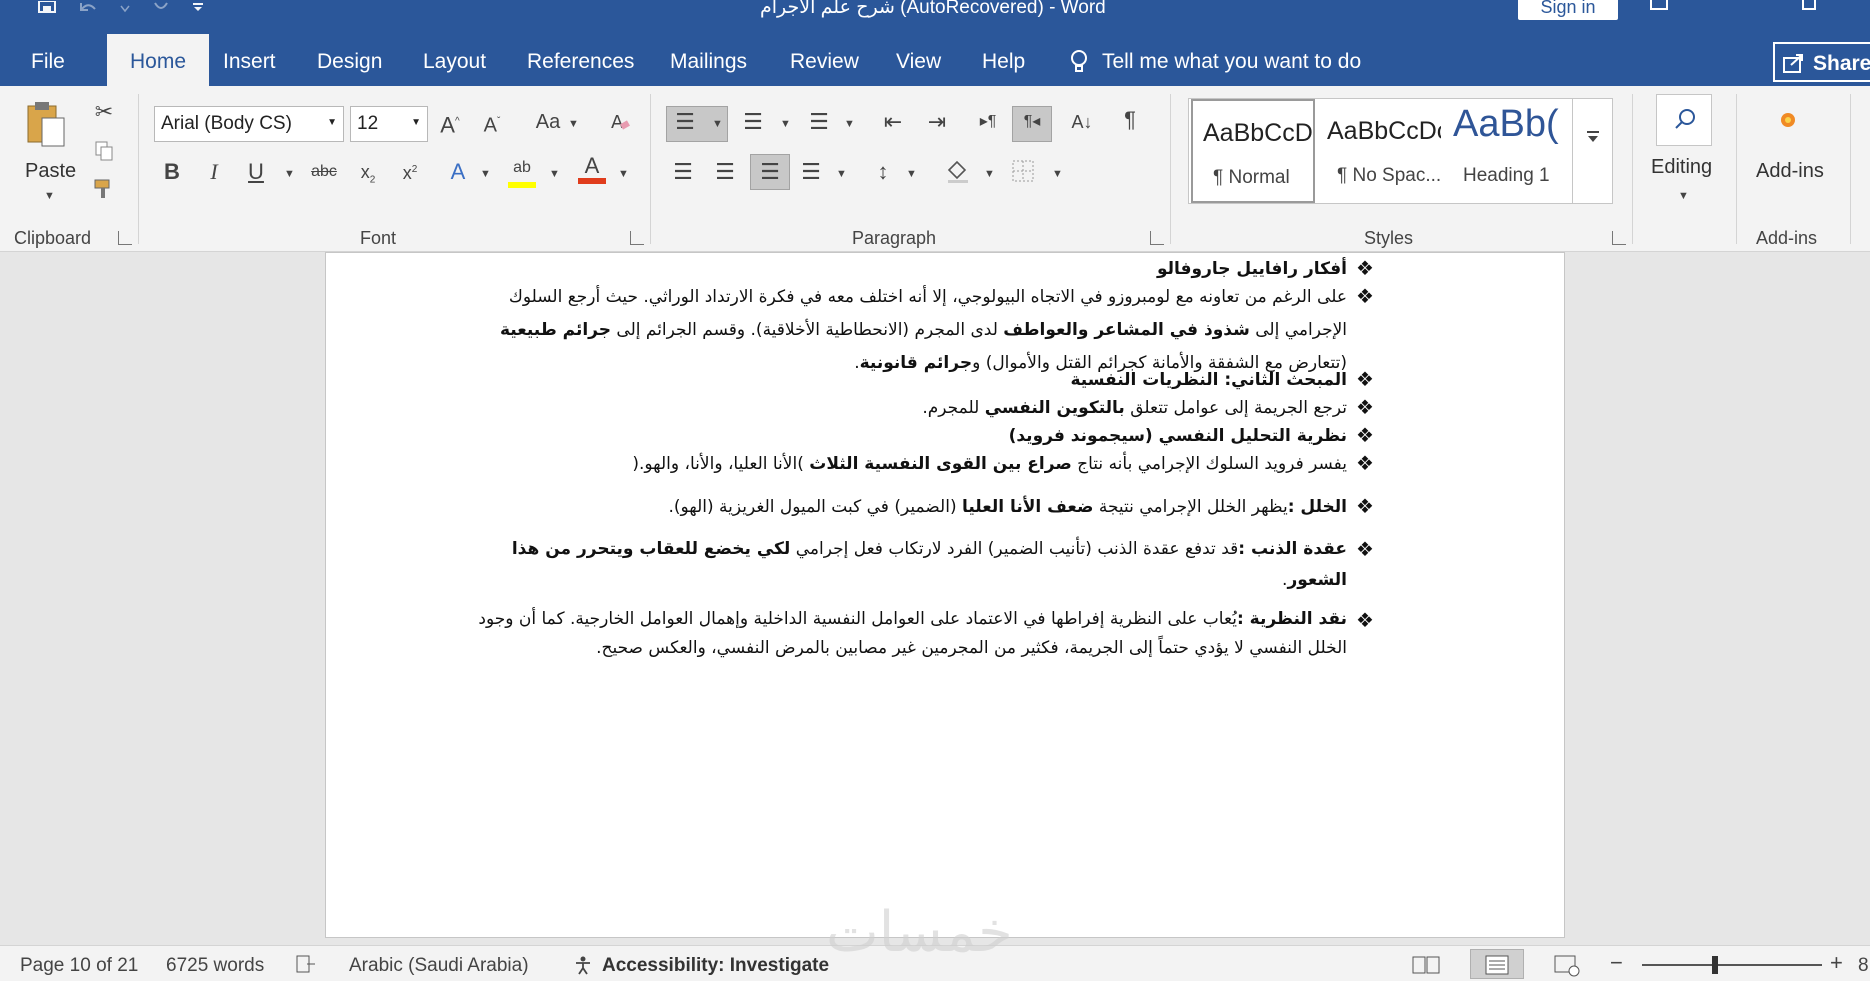 Image resolution: width=1870 pixels, height=981 pixels. What do you see at coordinates (1426, 968) in the screenshot?
I see `read-mode-icon` at bounding box center [1426, 968].